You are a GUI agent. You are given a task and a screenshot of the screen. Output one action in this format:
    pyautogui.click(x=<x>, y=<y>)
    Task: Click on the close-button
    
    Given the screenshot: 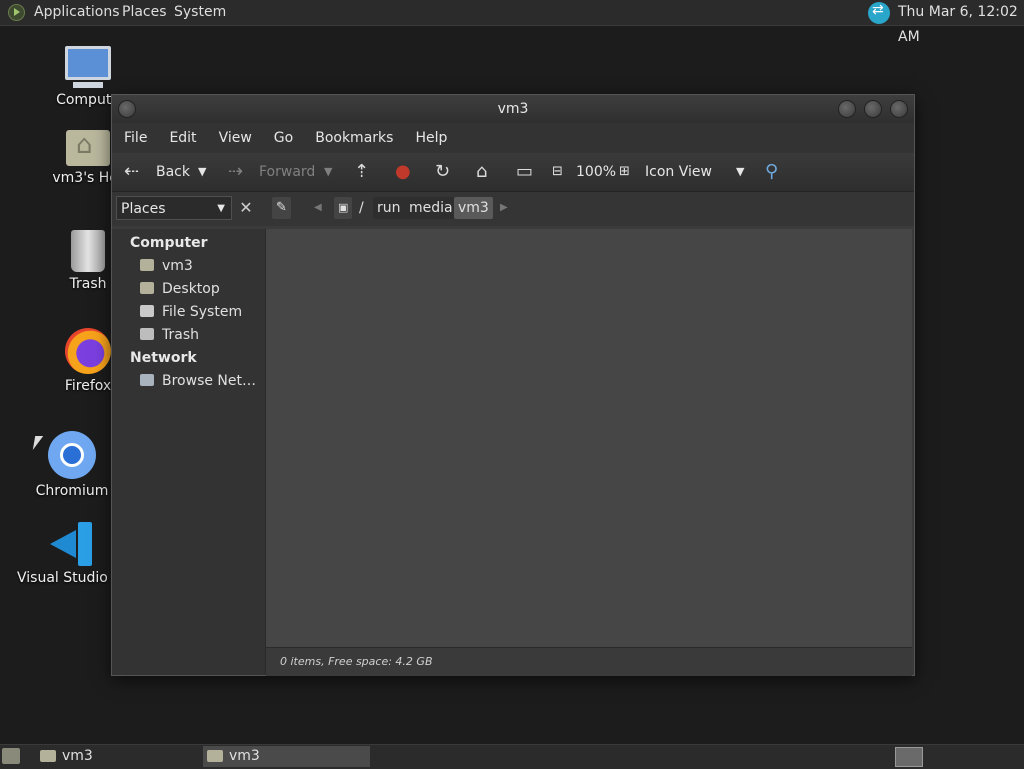 What is the action you would take?
    pyautogui.click(x=899, y=109)
    